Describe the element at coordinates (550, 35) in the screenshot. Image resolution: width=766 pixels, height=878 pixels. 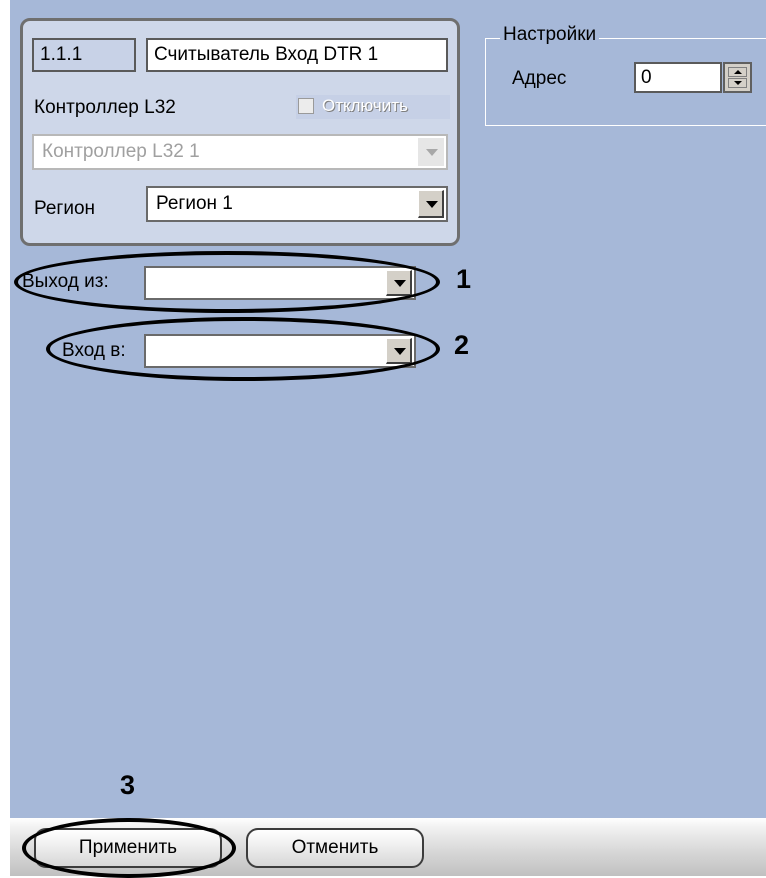
I see `settings-title: Настройки` at that location.